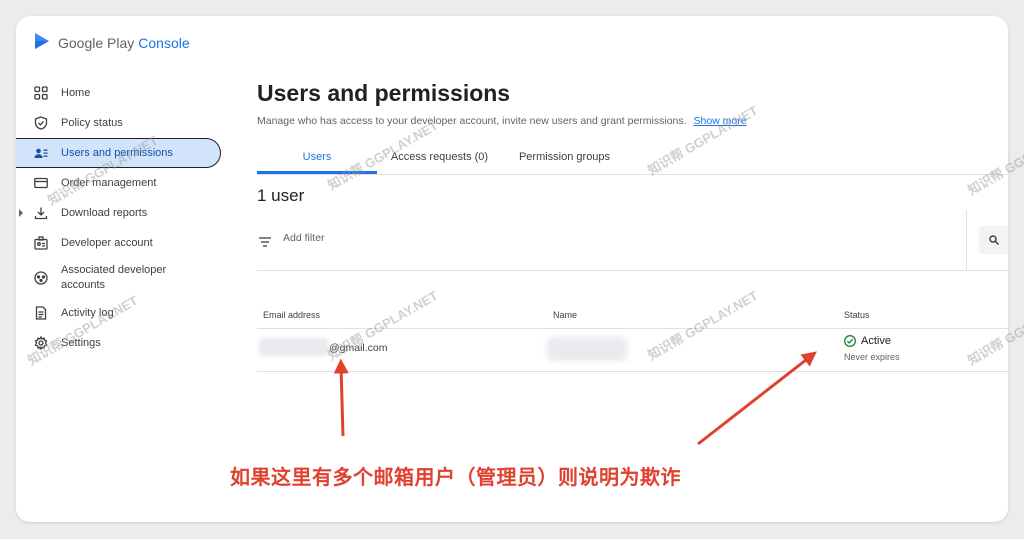 The height and width of the screenshot is (539, 1024). I want to click on sidebar-item-users-and-permissions: Users and permissions, so click(118, 153).